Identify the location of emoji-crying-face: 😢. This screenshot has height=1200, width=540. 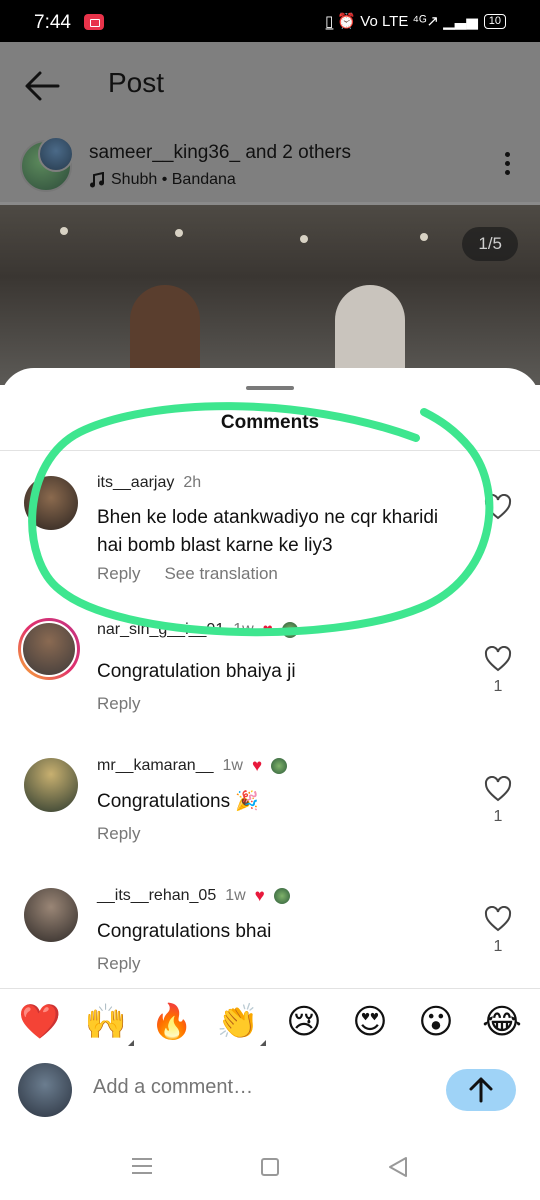
(304, 1022).